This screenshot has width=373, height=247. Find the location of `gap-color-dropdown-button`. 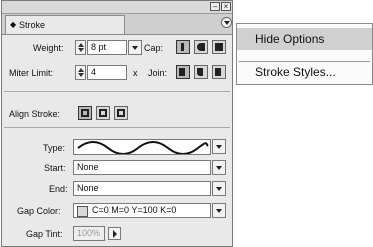

gap-color-dropdown-button is located at coordinates (219, 210).